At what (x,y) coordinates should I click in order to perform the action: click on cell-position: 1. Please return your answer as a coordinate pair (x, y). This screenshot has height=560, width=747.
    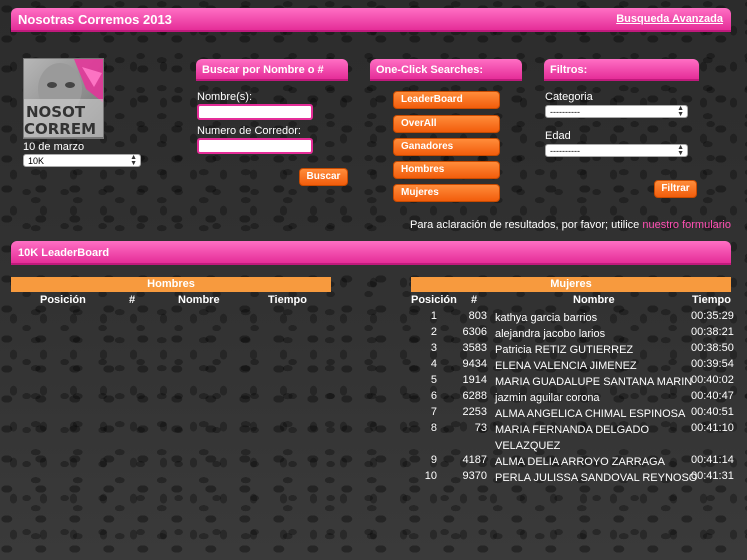
    Looking at the image, I should click on (433, 316).